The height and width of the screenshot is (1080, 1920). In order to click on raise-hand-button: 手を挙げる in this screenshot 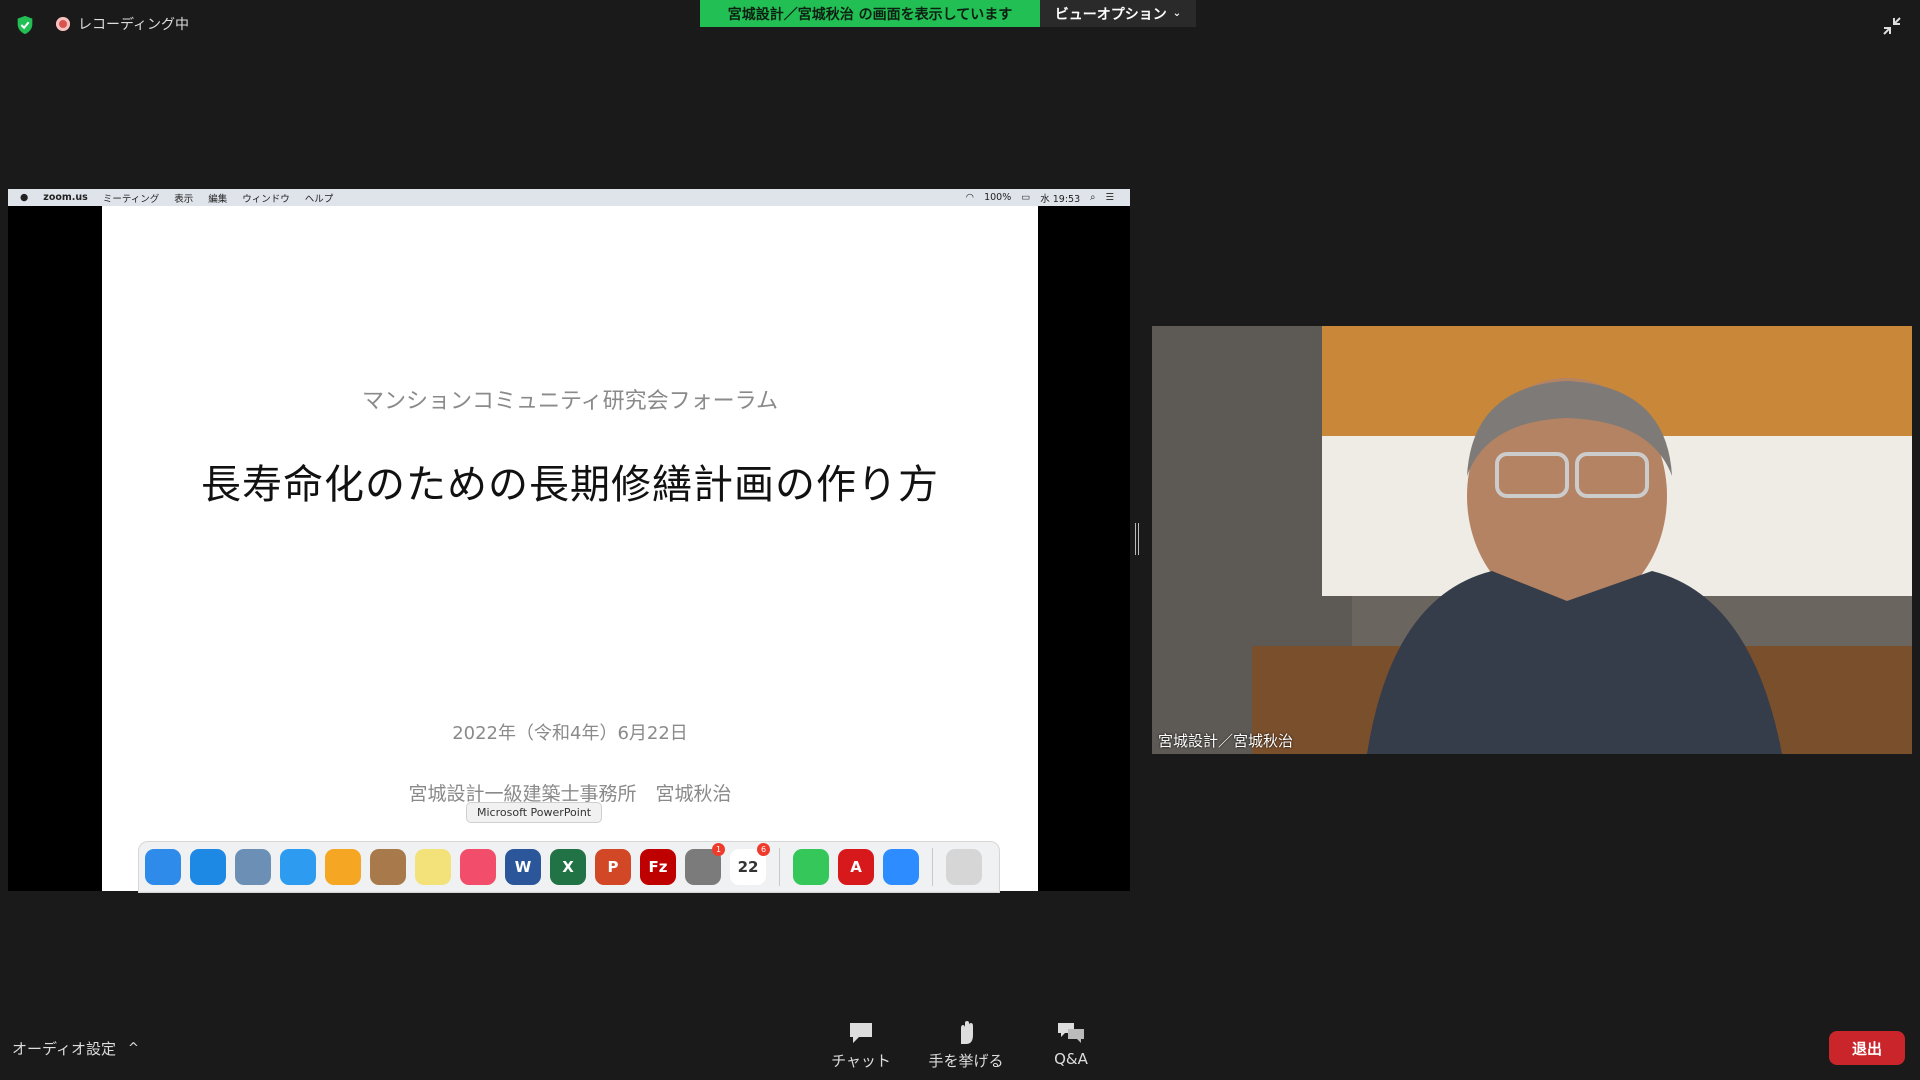, I will do `click(966, 1045)`.